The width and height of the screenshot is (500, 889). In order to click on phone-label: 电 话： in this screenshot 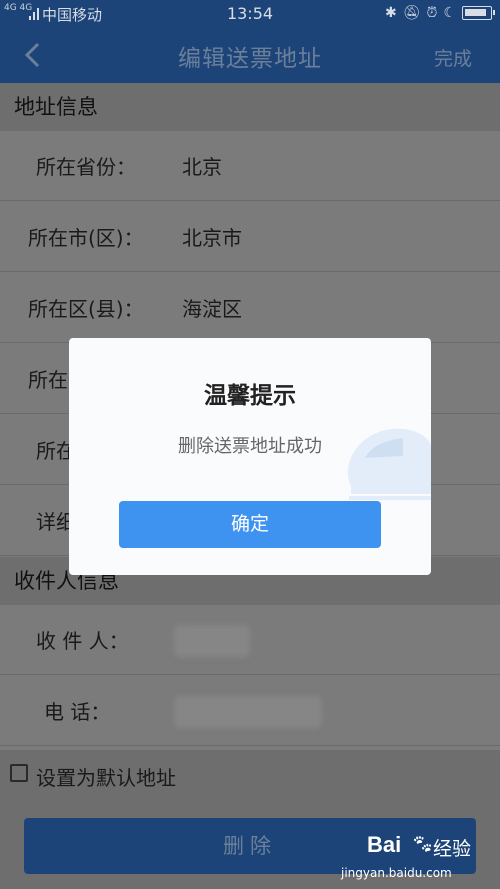, I will do `click(77, 712)`.